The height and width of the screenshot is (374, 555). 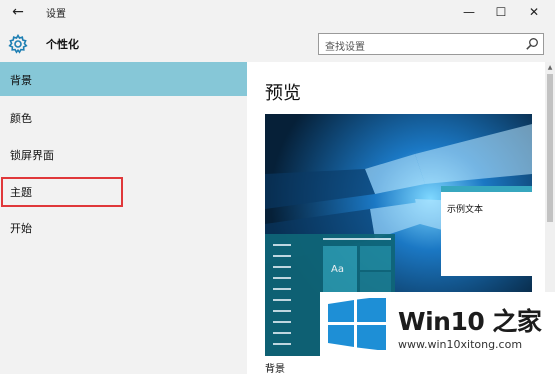 I want to click on sidebar-item-label: 锁屏界面, so click(x=32, y=155).